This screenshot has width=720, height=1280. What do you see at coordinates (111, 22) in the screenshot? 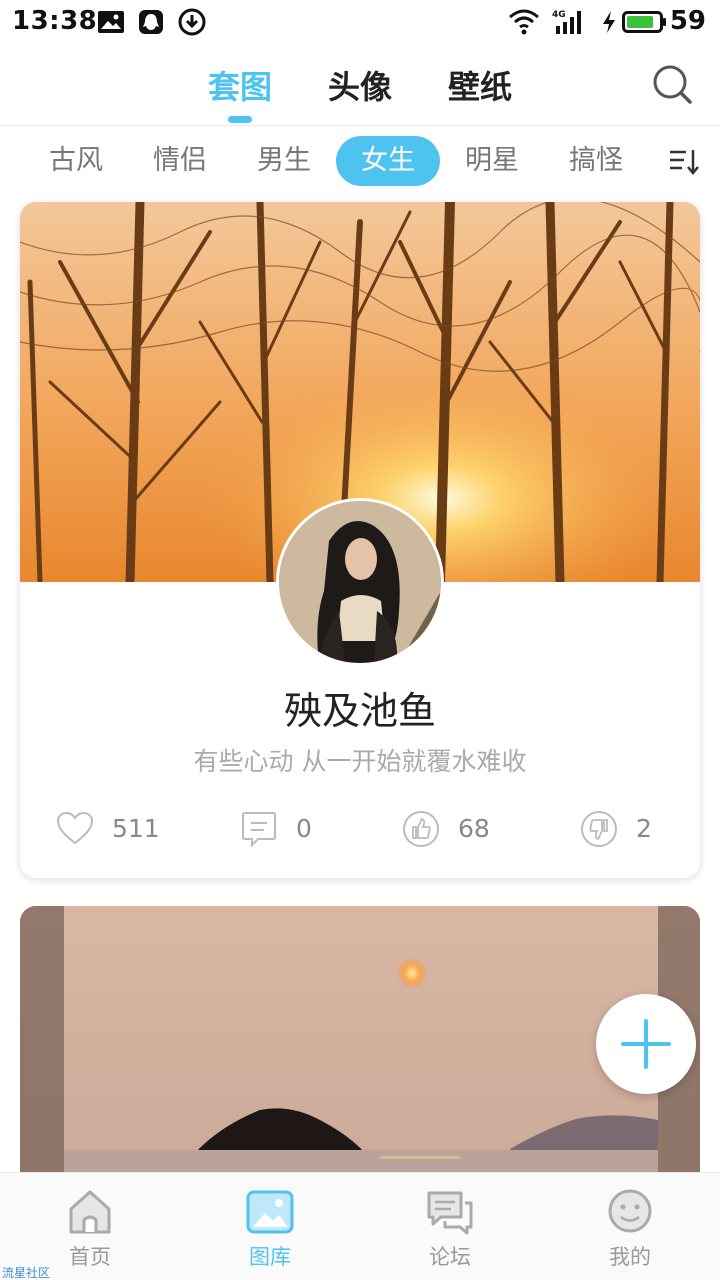
I see `image-icon` at bounding box center [111, 22].